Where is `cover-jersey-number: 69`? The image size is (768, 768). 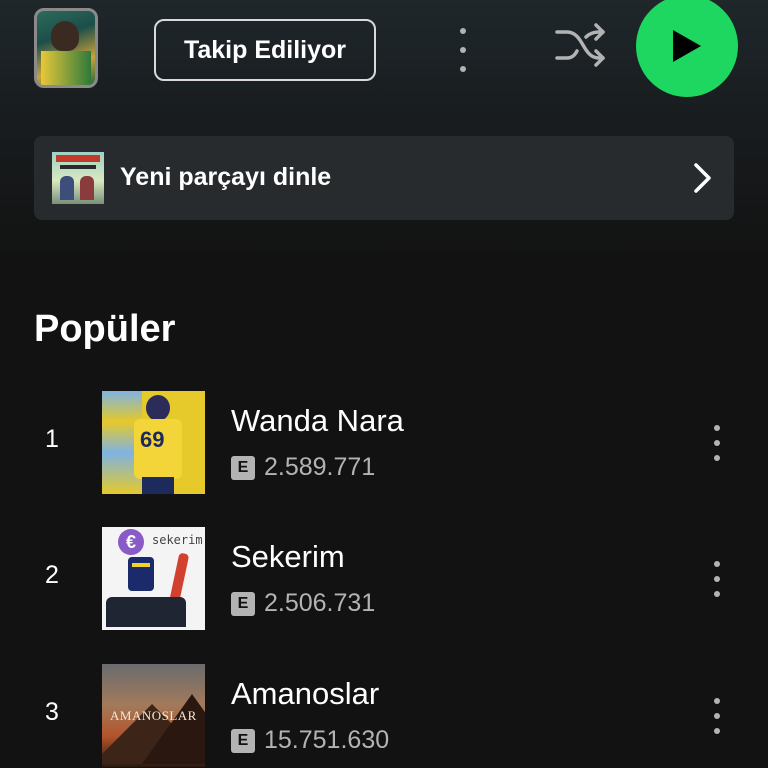
cover-jersey-number: 69 is located at coordinates (152, 439).